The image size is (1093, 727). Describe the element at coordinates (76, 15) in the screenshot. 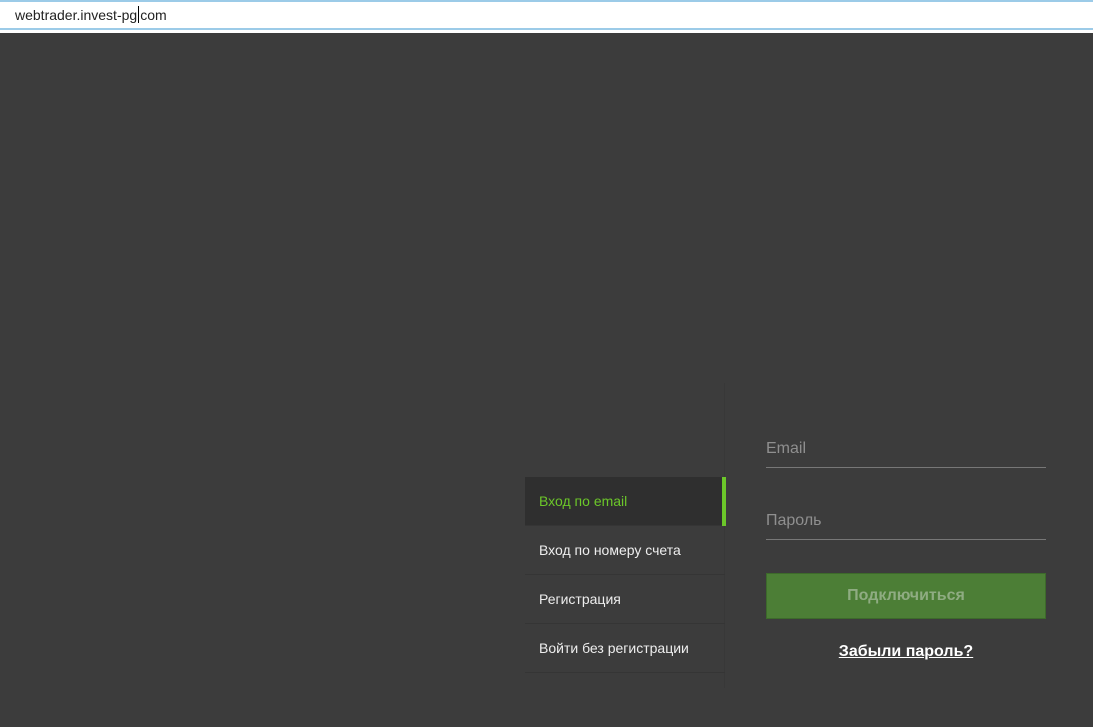

I see `url-text: webtrader.invest-pg` at that location.